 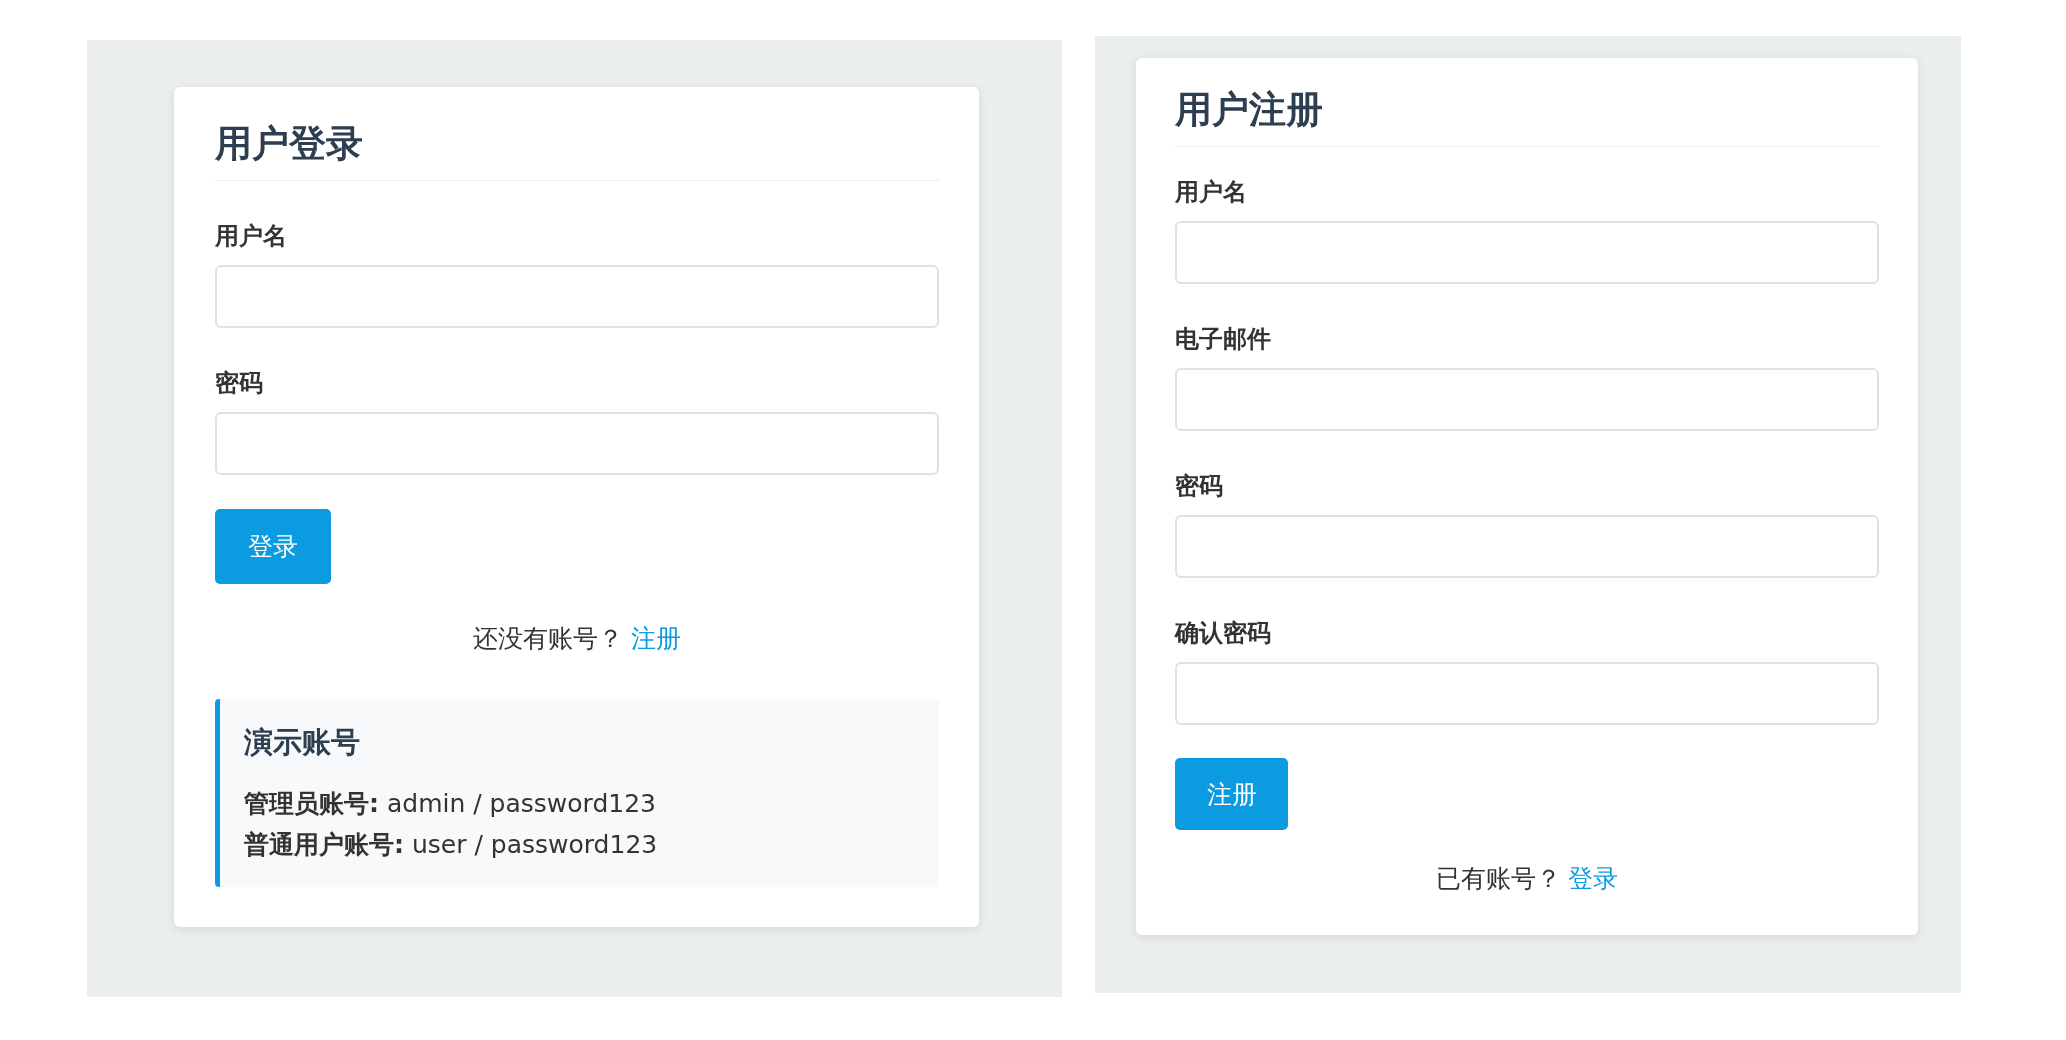 What do you see at coordinates (1498, 879) in the screenshot?
I see `prompt-text: 已有账号？` at bounding box center [1498, 879].